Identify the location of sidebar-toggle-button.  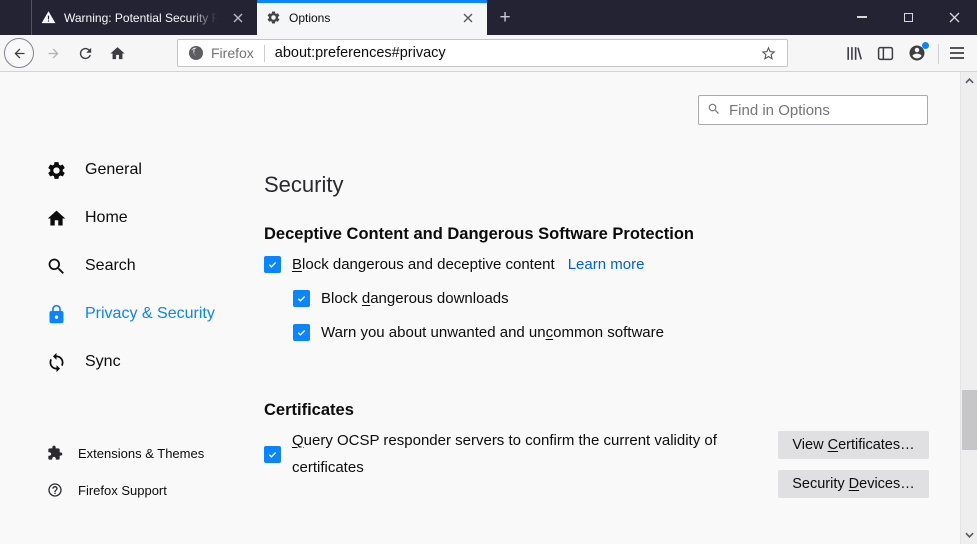
(885, 53).